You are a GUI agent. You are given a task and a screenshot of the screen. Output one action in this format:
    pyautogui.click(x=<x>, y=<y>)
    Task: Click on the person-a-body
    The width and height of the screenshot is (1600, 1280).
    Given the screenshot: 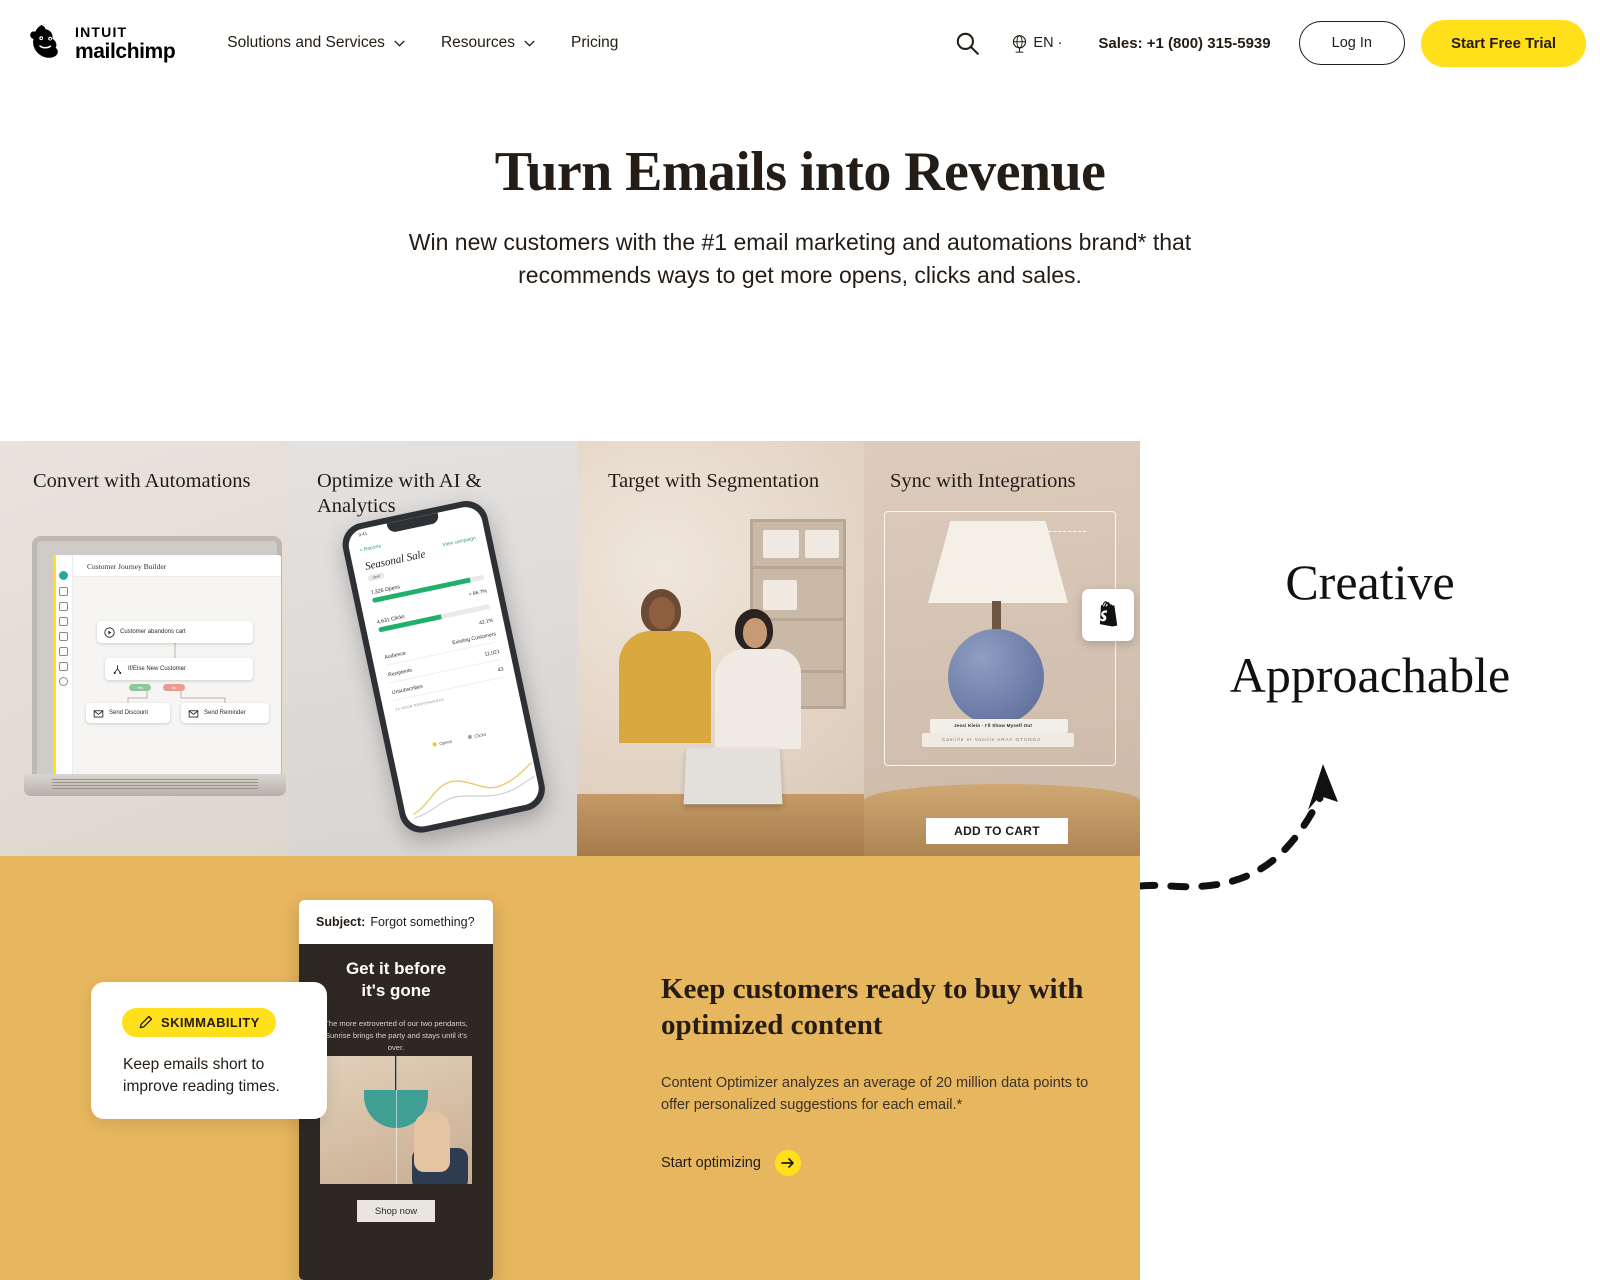 What is the action you would take?
    pyautogui.click(x=665, y=687)
    